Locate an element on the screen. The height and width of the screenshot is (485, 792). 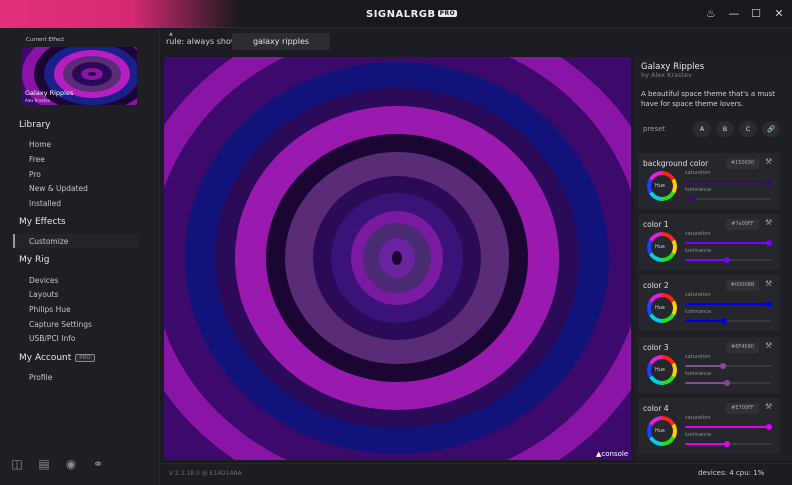
discord-icon: ◉ is located at coordinates (71, 464).